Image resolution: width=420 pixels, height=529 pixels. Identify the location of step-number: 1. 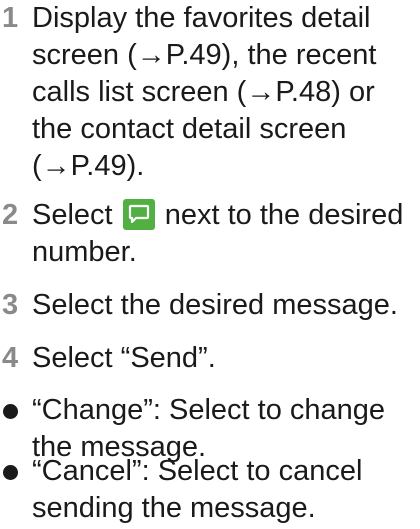
(10, 18).